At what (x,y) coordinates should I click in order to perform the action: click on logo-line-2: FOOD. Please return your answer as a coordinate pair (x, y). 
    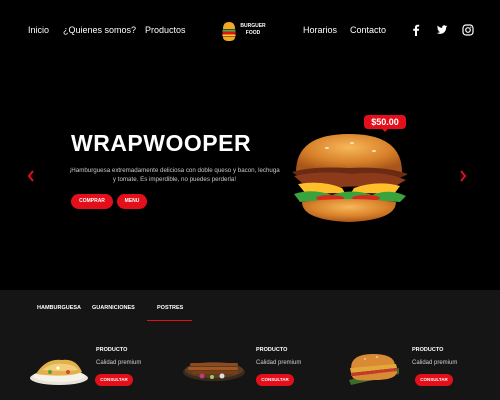
    Looking at the image, I should click on (253, 33).